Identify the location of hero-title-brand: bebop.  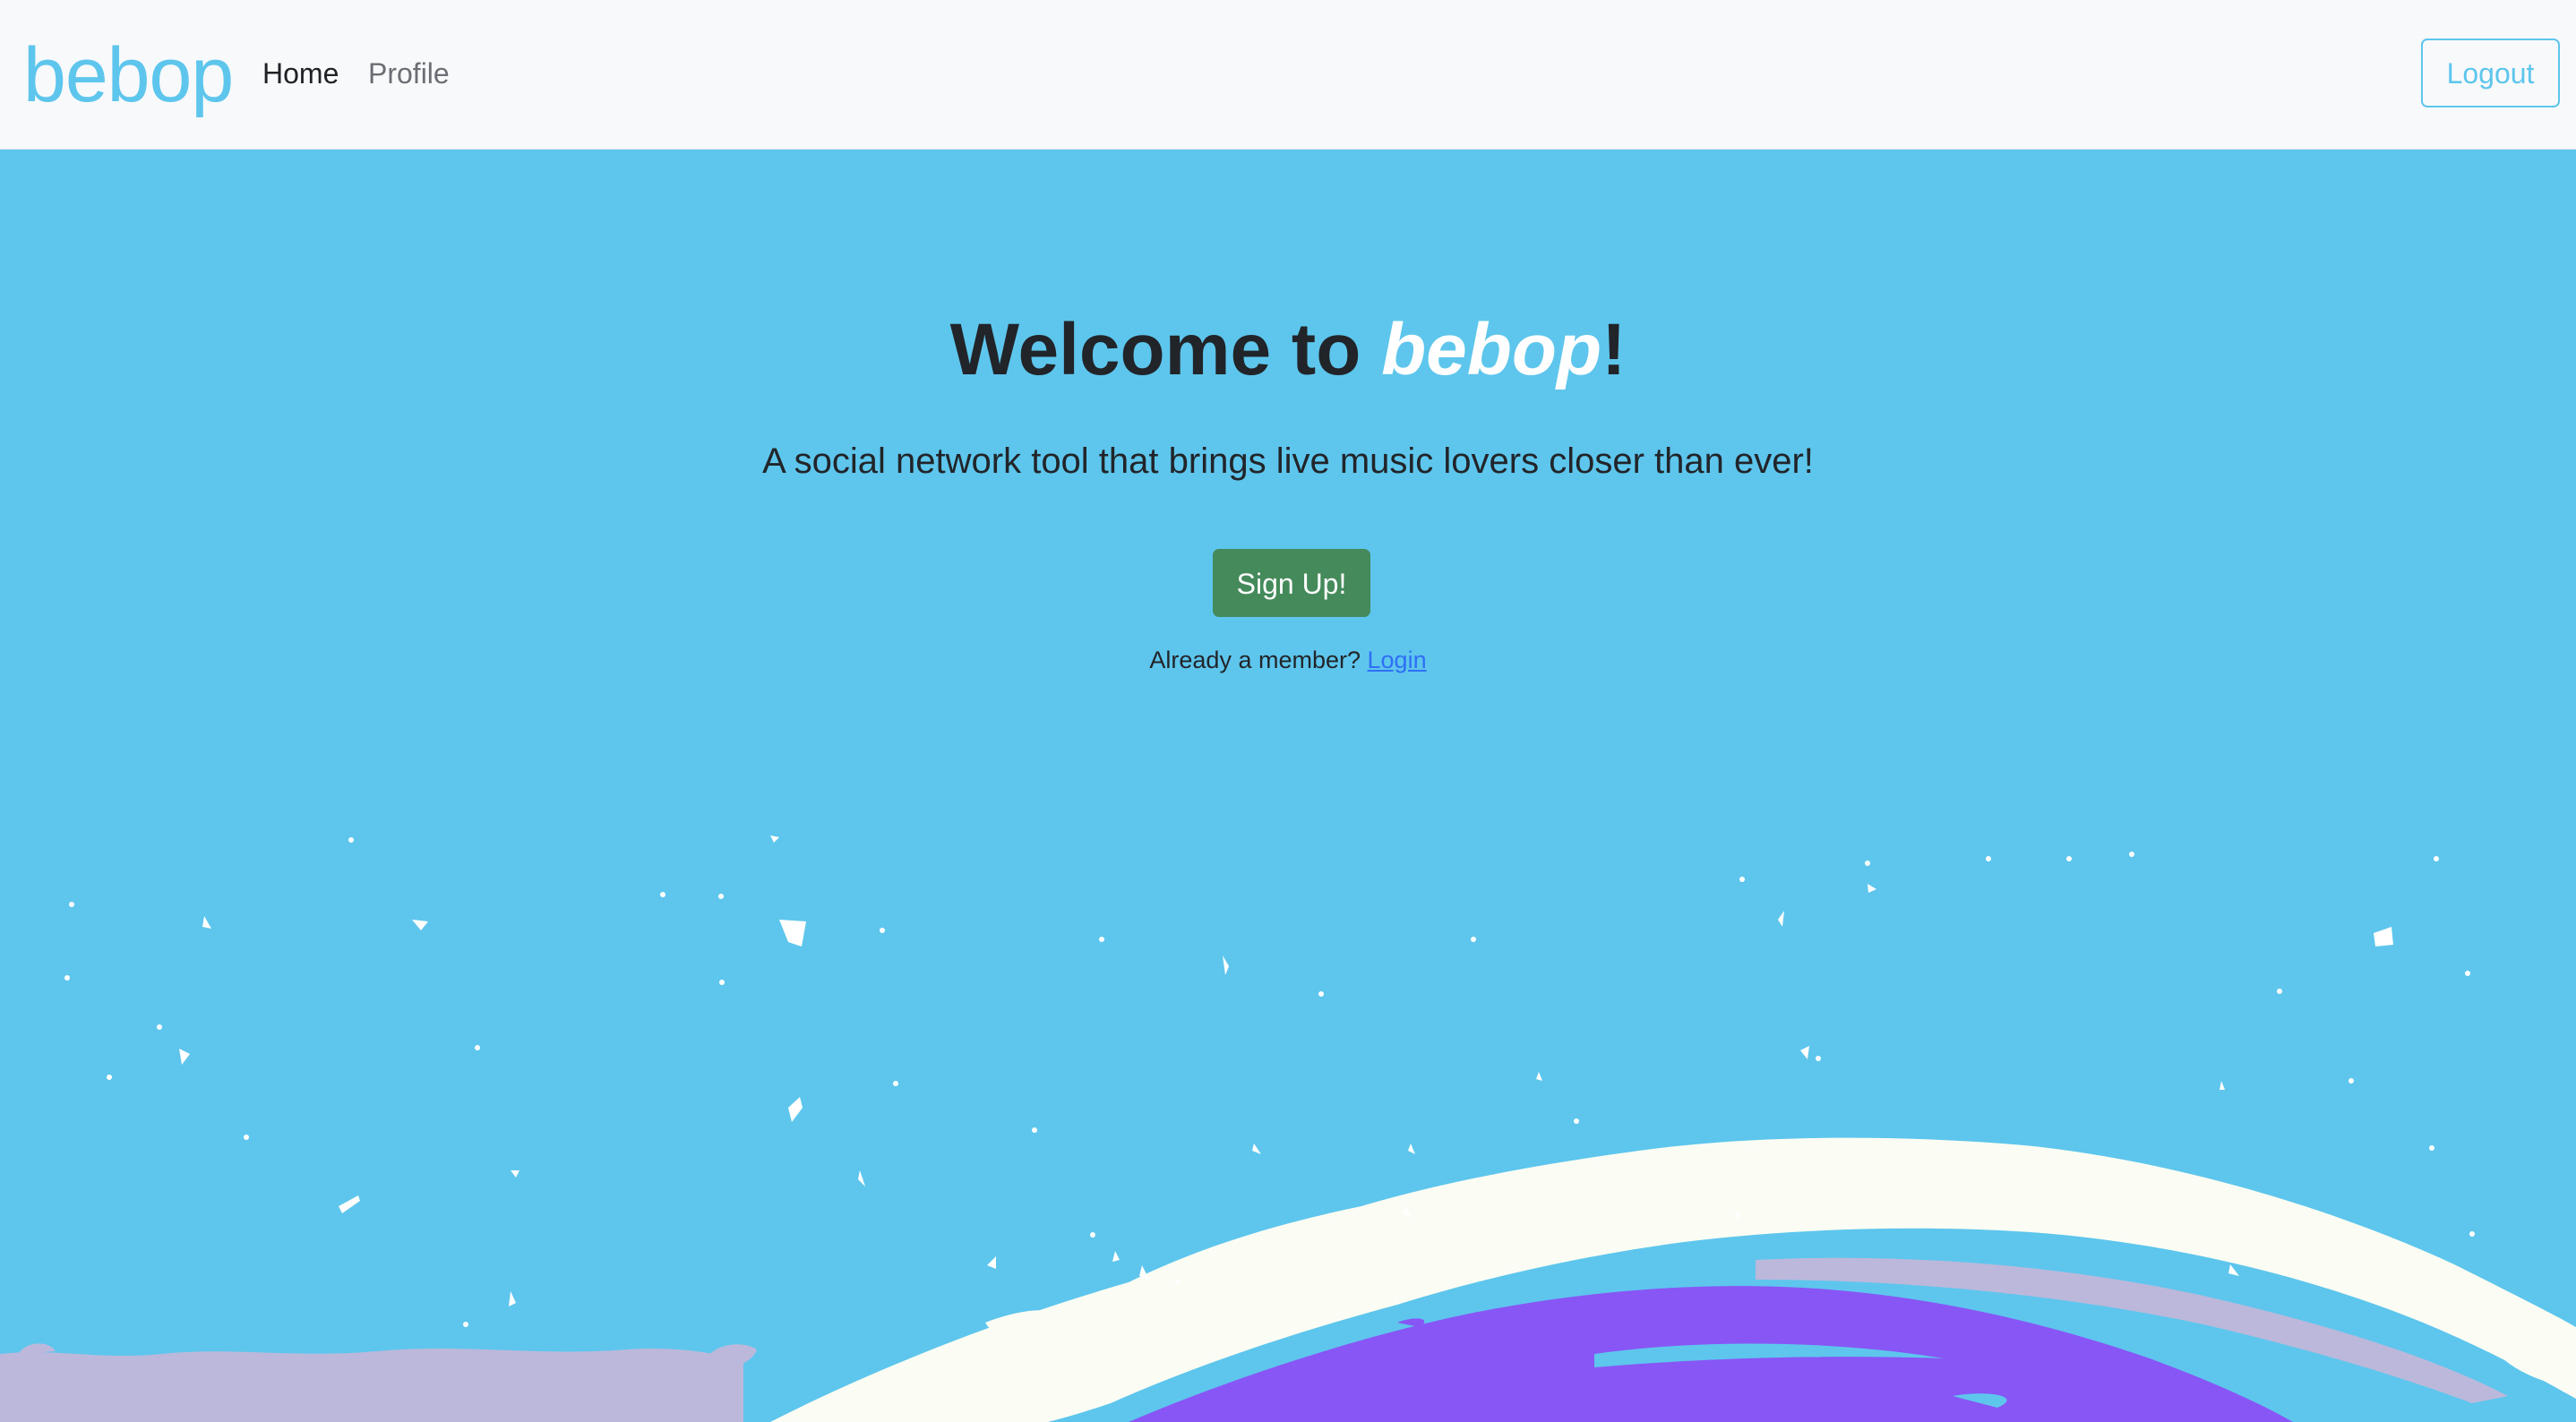
(1491, 349).